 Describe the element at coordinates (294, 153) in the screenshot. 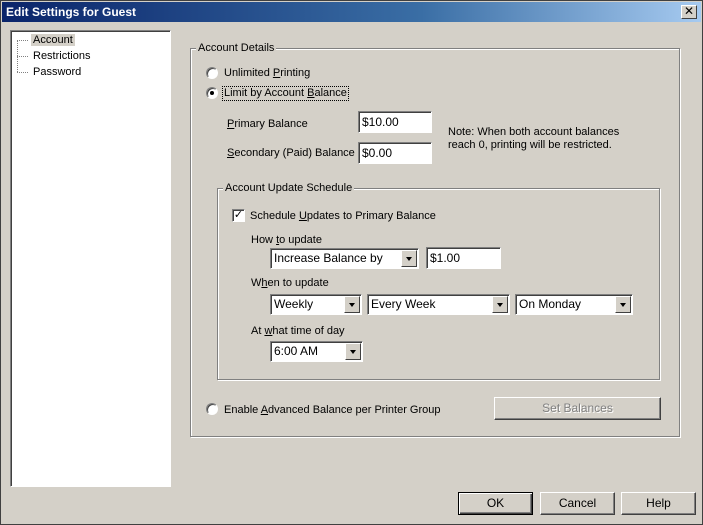

I see `label-part: econdary (Paid) Balance` at that location.